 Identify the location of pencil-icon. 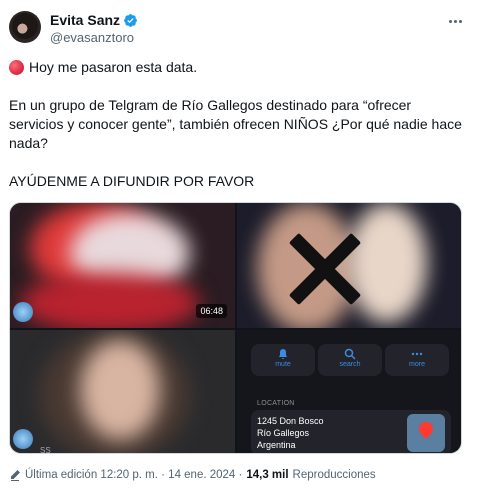
(15, 475).